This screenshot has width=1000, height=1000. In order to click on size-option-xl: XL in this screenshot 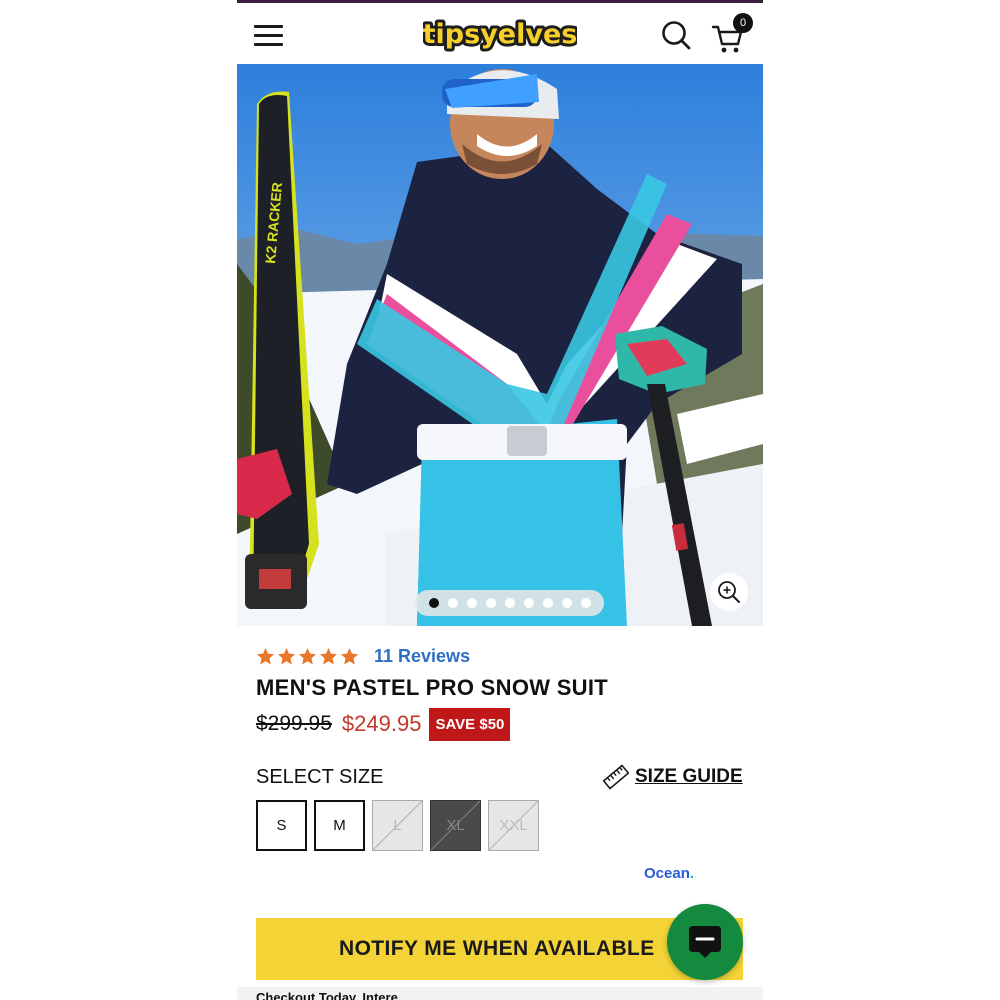, I will do `click(455, 825)`.